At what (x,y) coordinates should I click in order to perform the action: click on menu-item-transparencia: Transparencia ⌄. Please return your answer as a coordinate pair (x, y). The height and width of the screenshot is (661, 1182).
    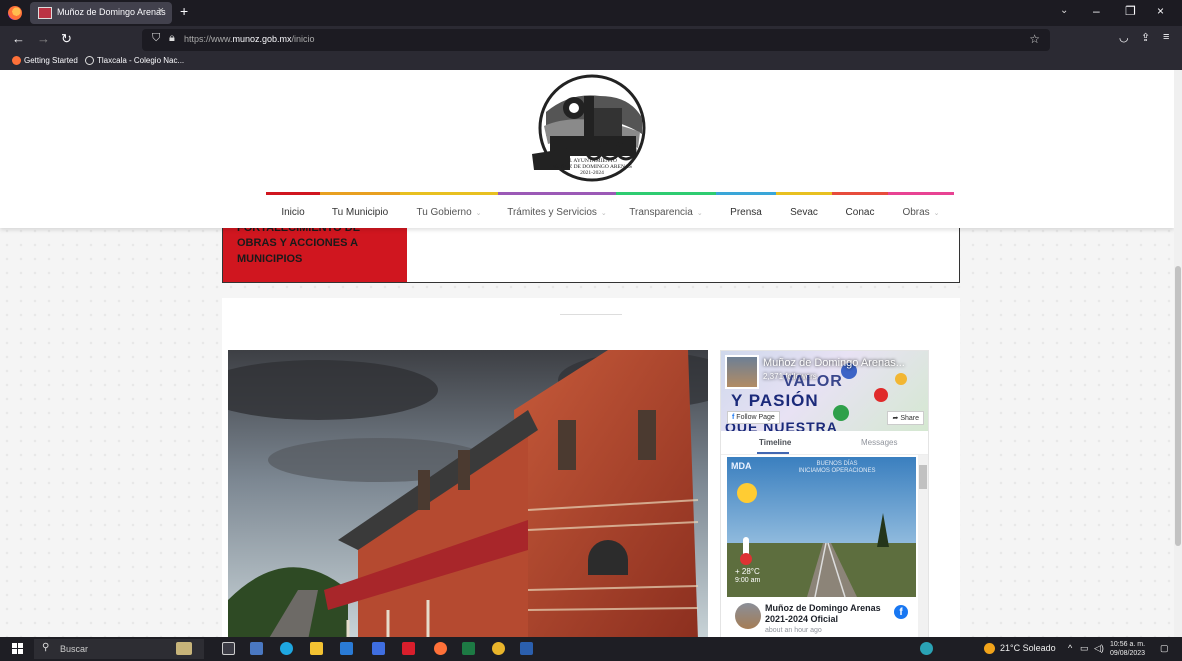
    Looking at the image, I should click on (666, 210).